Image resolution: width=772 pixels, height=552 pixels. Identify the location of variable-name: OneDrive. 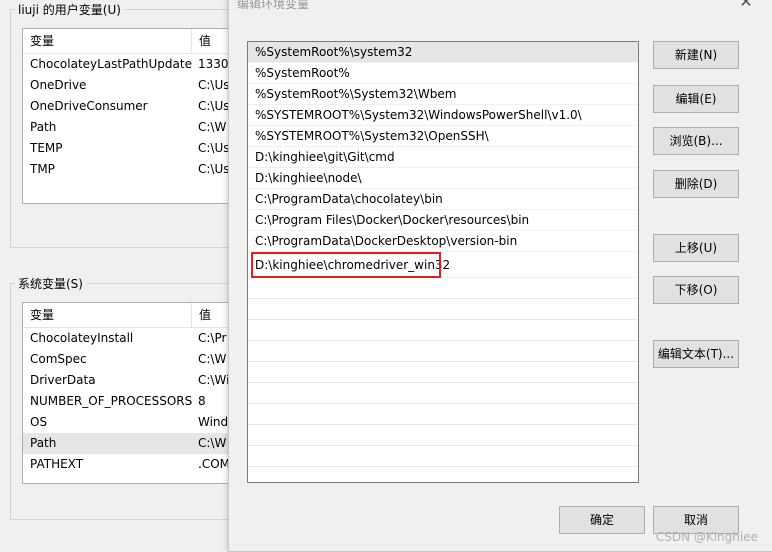
(58, 85).